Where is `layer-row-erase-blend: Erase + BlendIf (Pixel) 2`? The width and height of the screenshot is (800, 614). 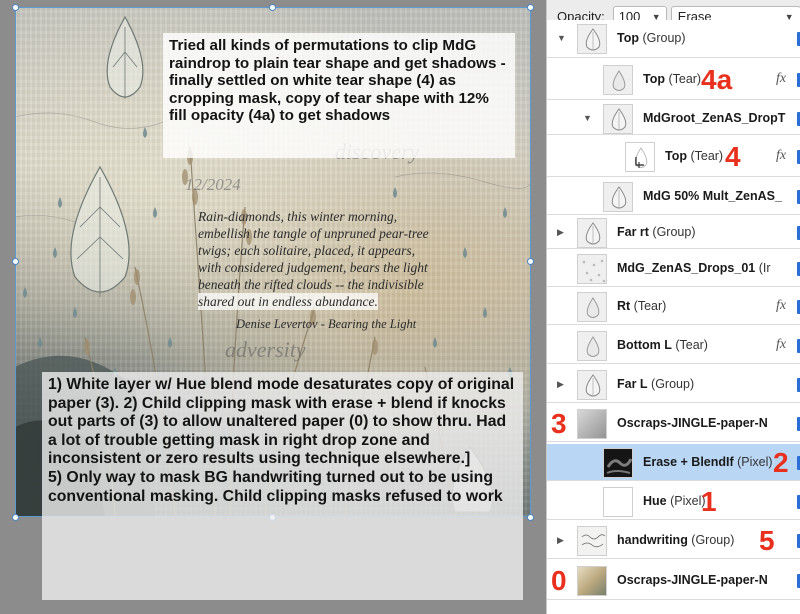 layer-row-erase-blend: Erase + BlendIf (Pixel) 2 is located at coordinates (673, 462).